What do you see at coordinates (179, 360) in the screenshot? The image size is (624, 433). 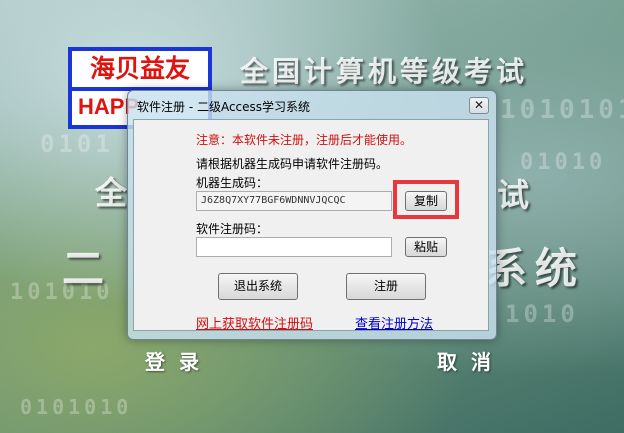 I see `login-button: 登录` at bounding box center [179, 360].